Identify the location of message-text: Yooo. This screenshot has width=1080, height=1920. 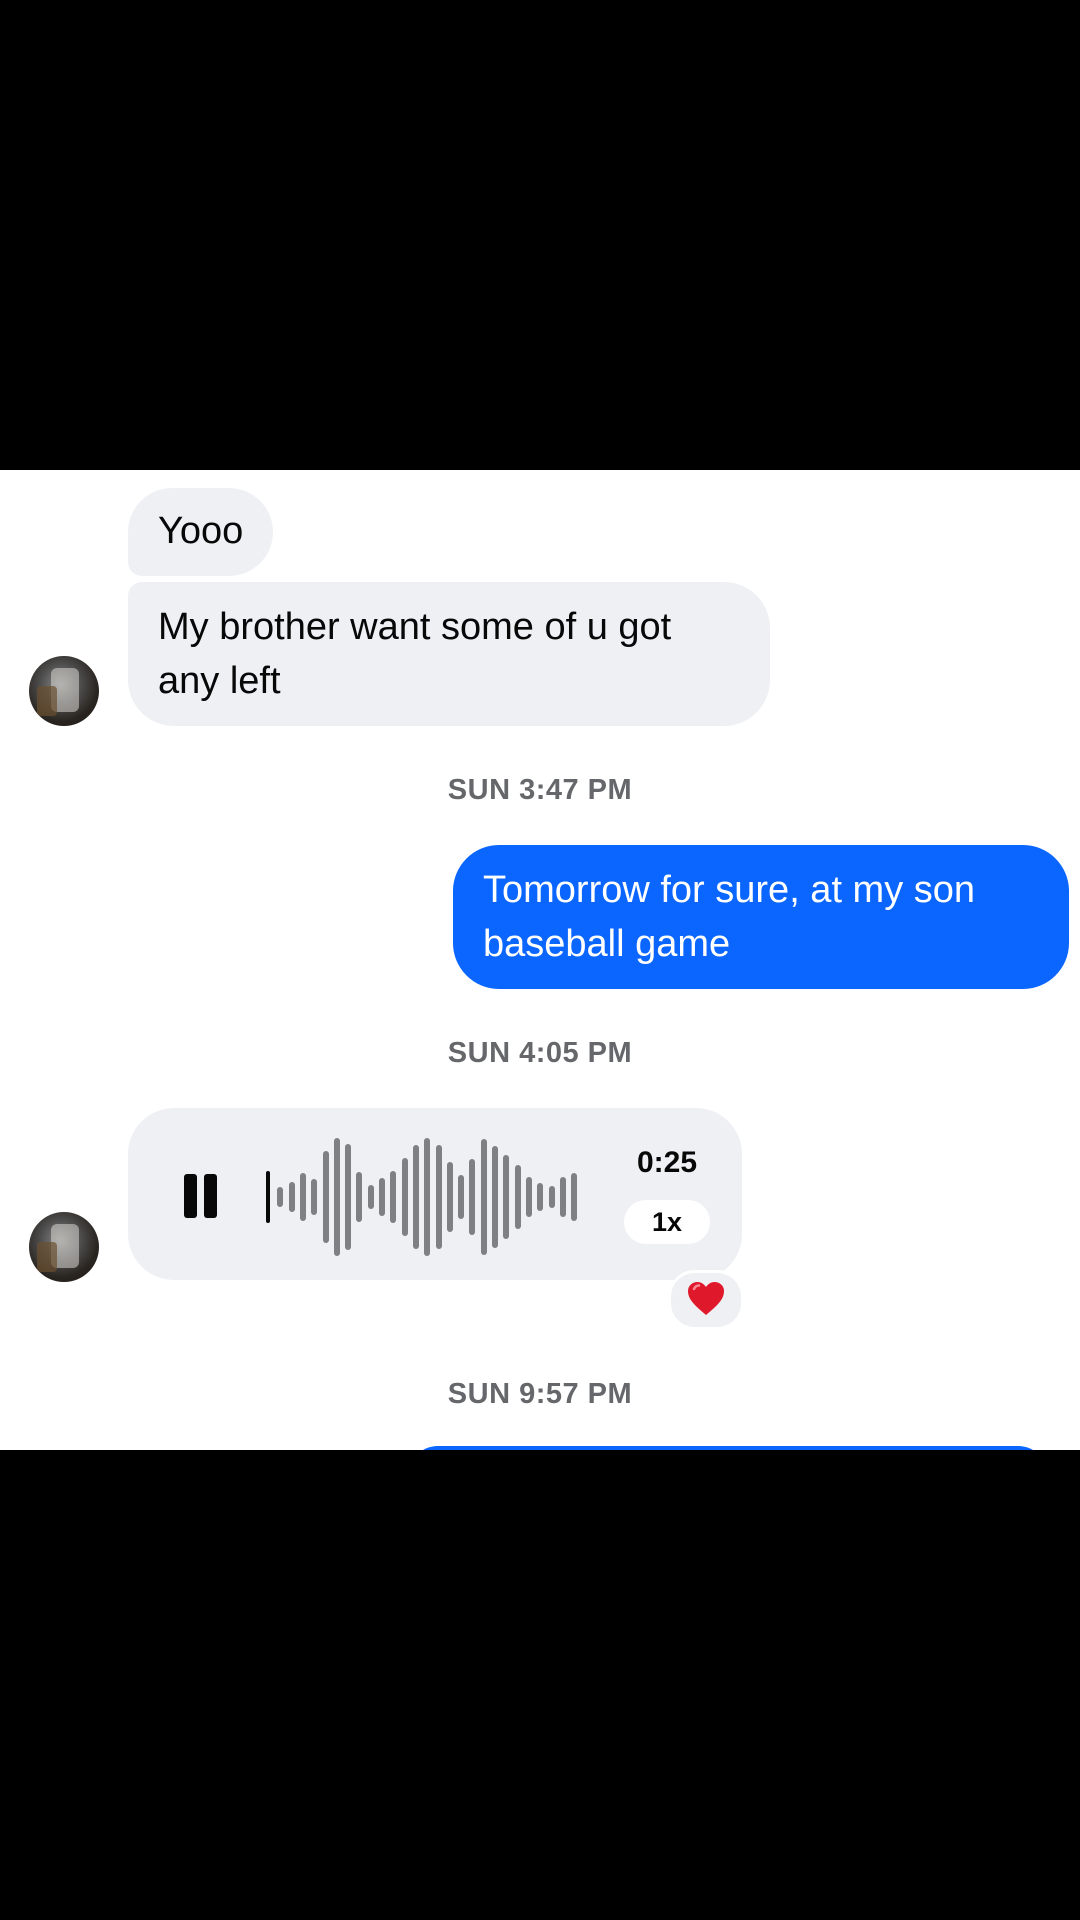
(201, 531).